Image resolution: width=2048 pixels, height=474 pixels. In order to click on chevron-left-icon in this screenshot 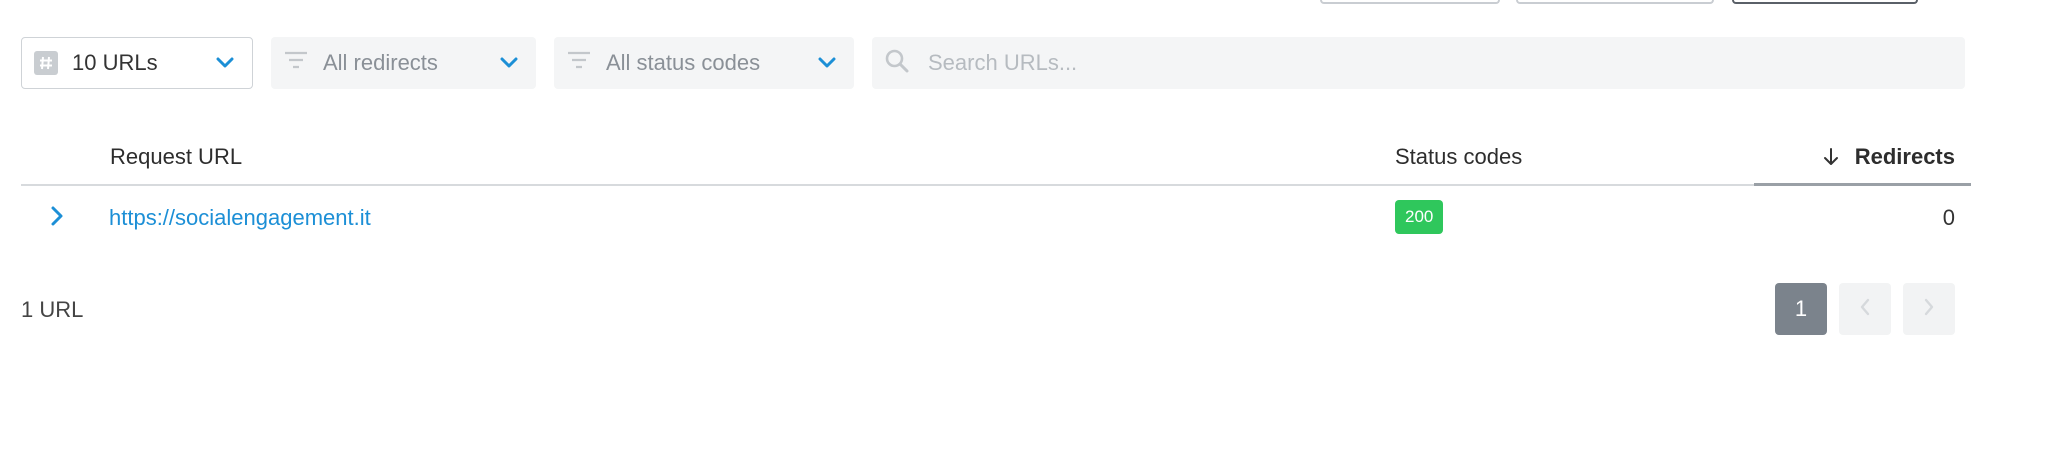, I will do `click(1865, 309)`.